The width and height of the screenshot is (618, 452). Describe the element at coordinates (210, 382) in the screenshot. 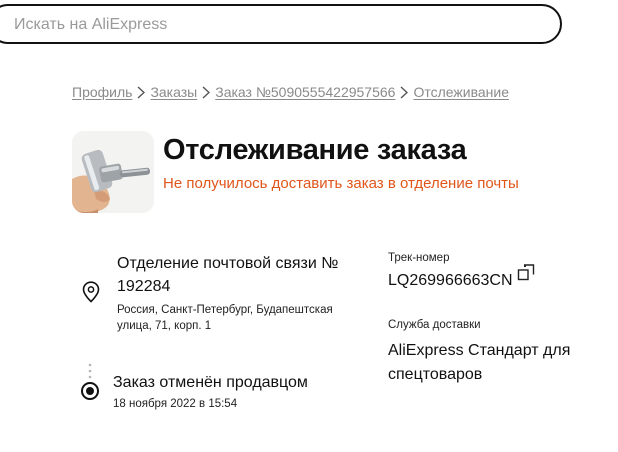

I see `timeline-event-title: Заказ отменён продавцом` at that location.